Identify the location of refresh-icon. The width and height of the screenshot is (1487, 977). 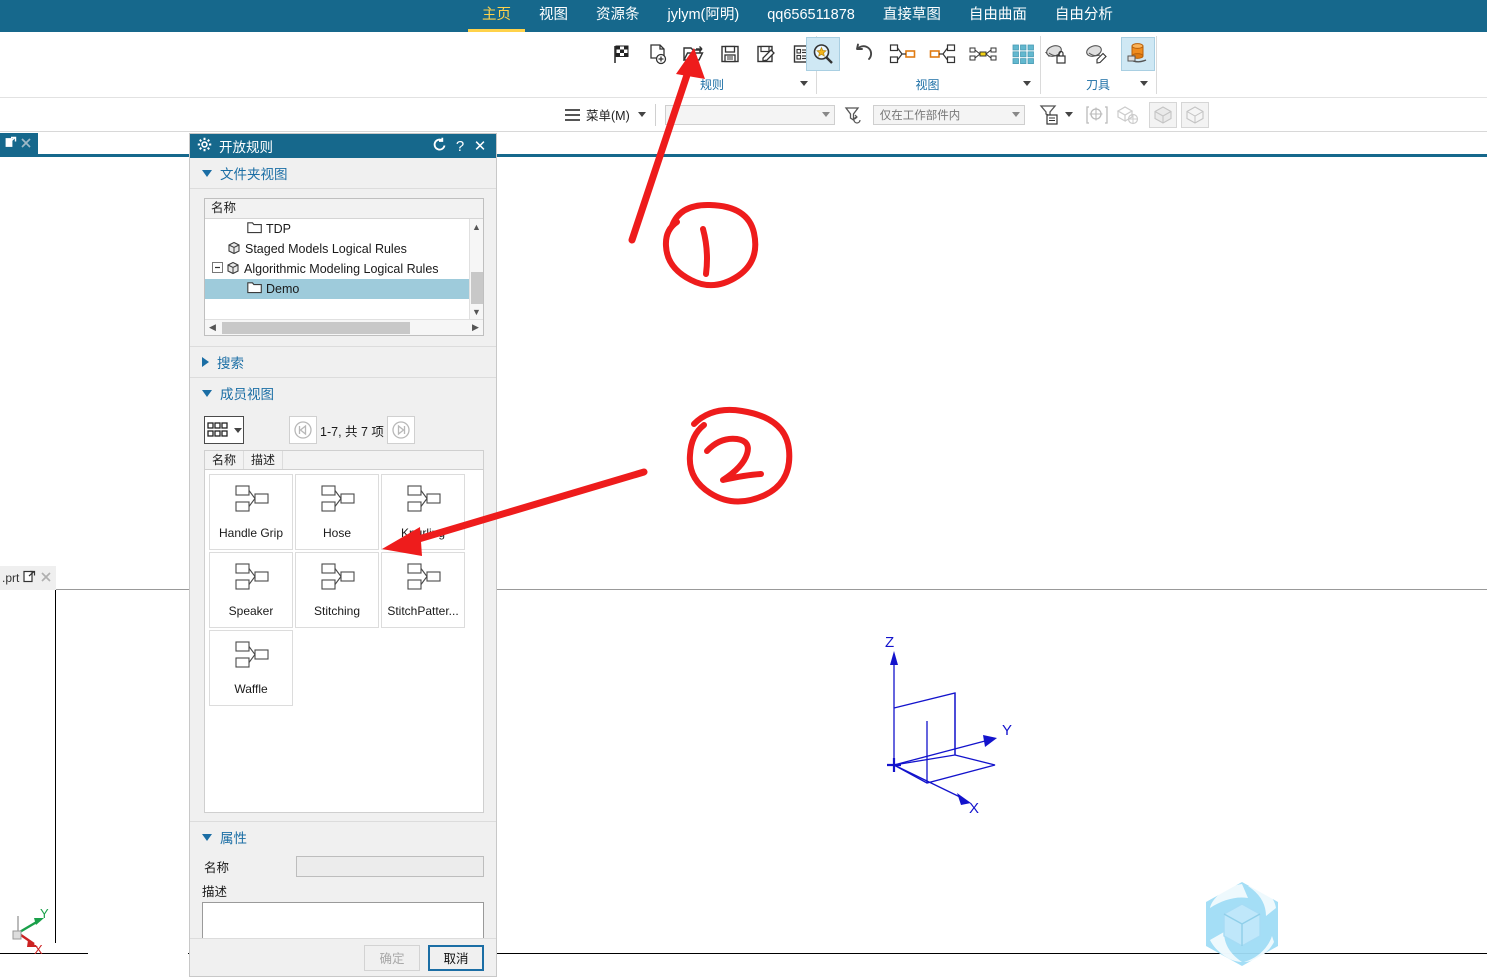
(440, 146).